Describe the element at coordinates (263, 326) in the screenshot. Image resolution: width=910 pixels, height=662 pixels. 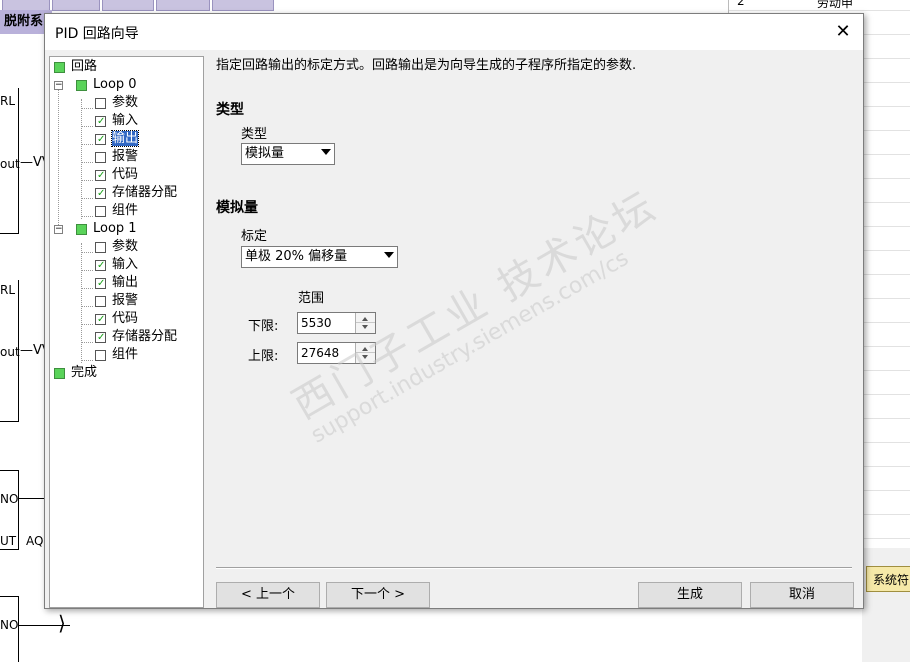
I see `low-limit-label: 下限:` at that location.